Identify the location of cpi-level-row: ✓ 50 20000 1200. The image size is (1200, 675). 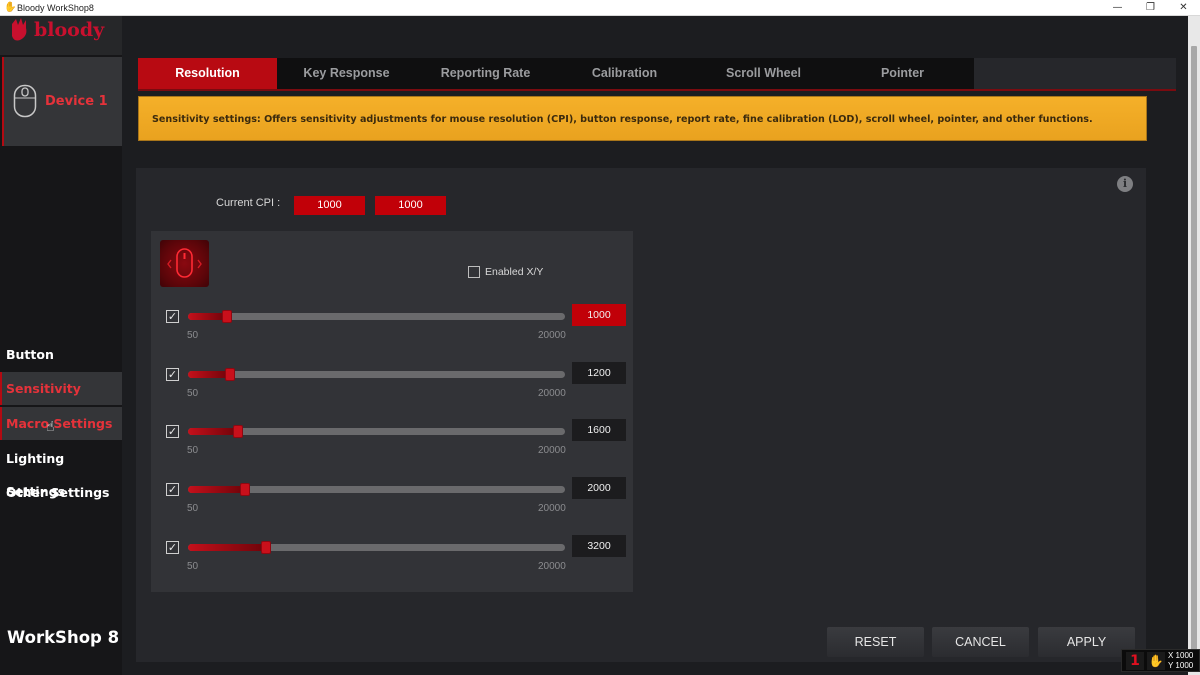
(600, 385).